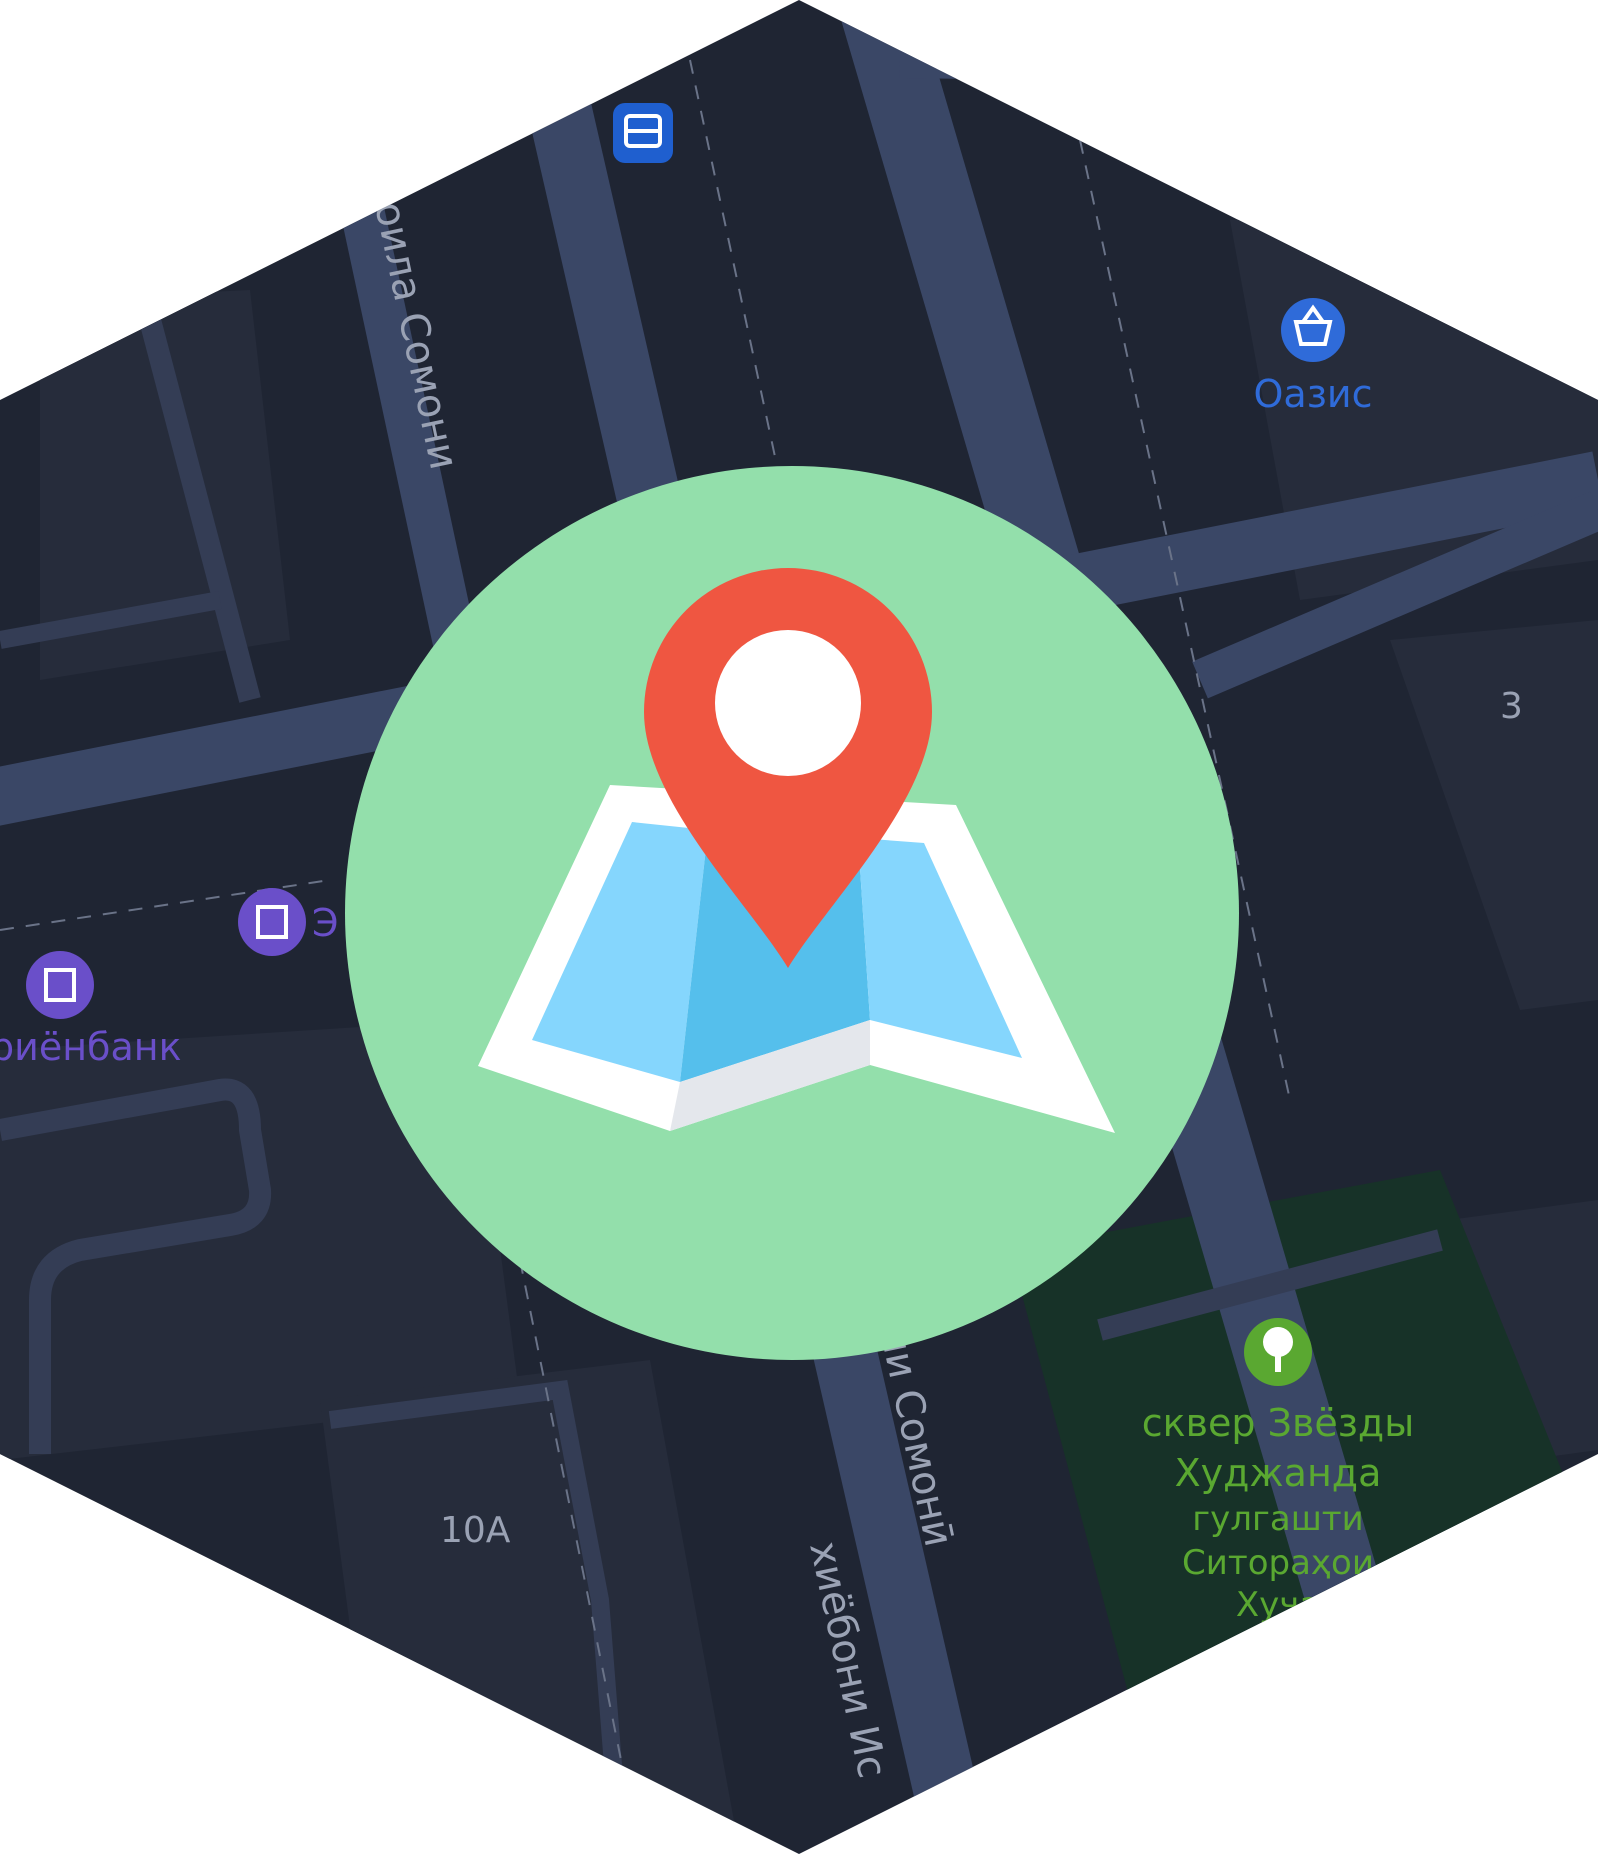  Describe the element at coordinates (1313, 394) in the screenshot. I see `poi-shop-label: Оазис` at that location.